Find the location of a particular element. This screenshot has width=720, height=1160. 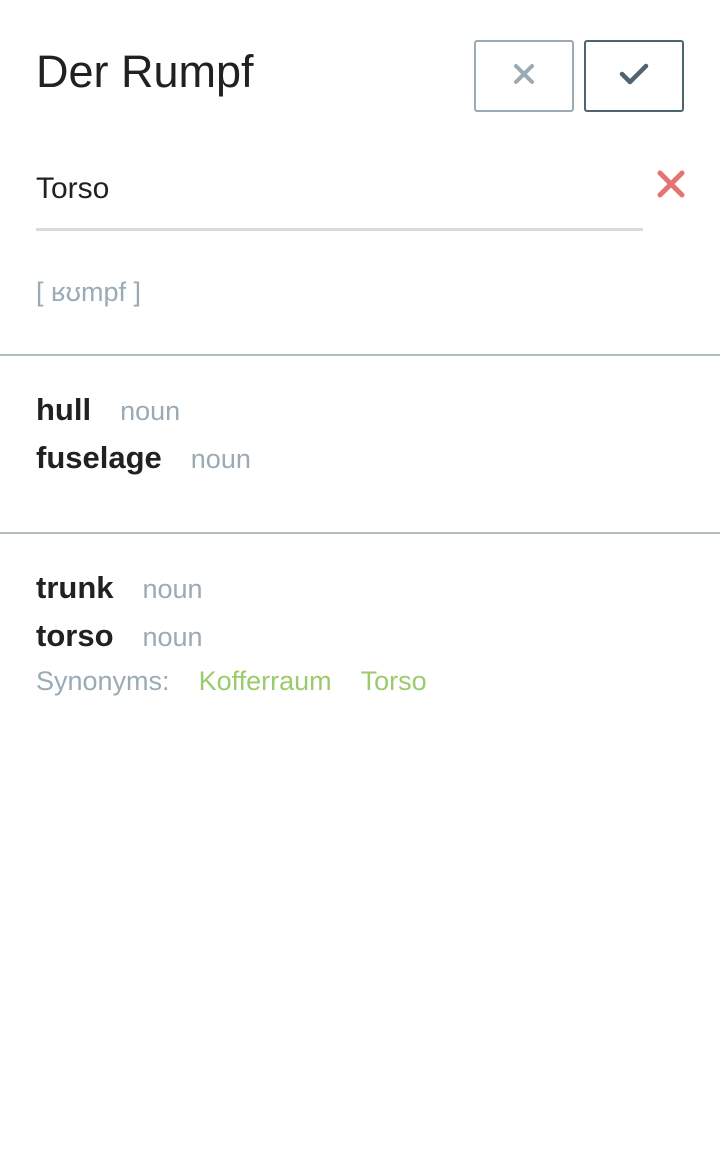

cancel-button is located at coordinates (524, 76).